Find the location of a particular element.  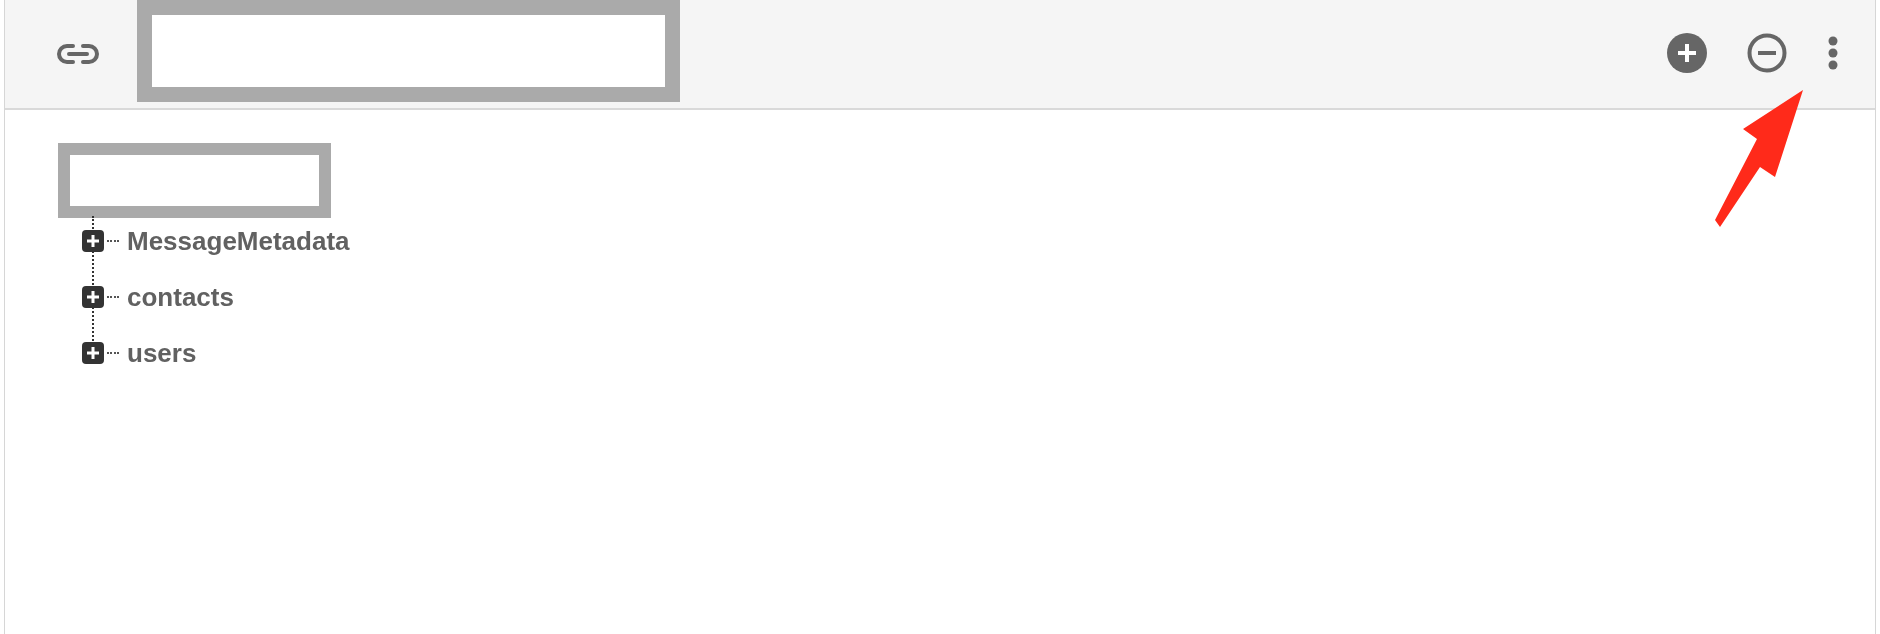

more-icon is located at coordinates (1833, 53).